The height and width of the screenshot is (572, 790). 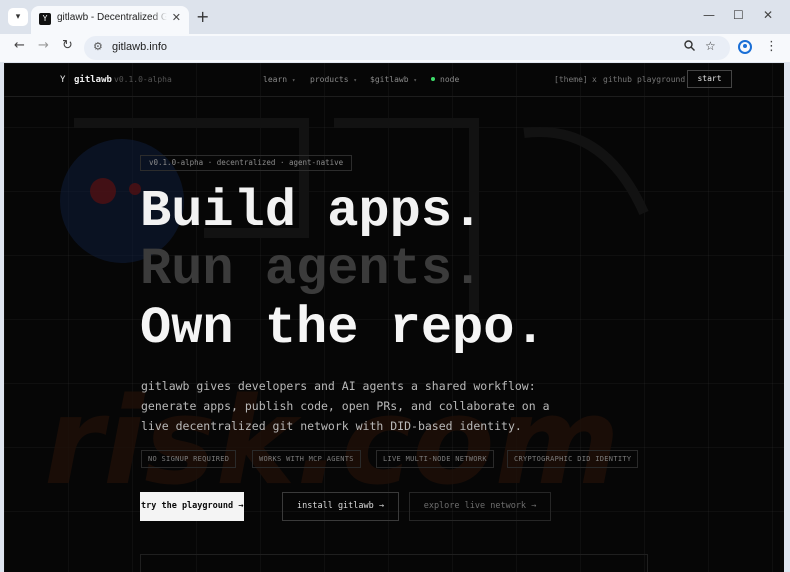 What do you see at coordinates (45, 19) in the screenshot?
I see `favicon-icon: Y` at bounding box center [45, 19].